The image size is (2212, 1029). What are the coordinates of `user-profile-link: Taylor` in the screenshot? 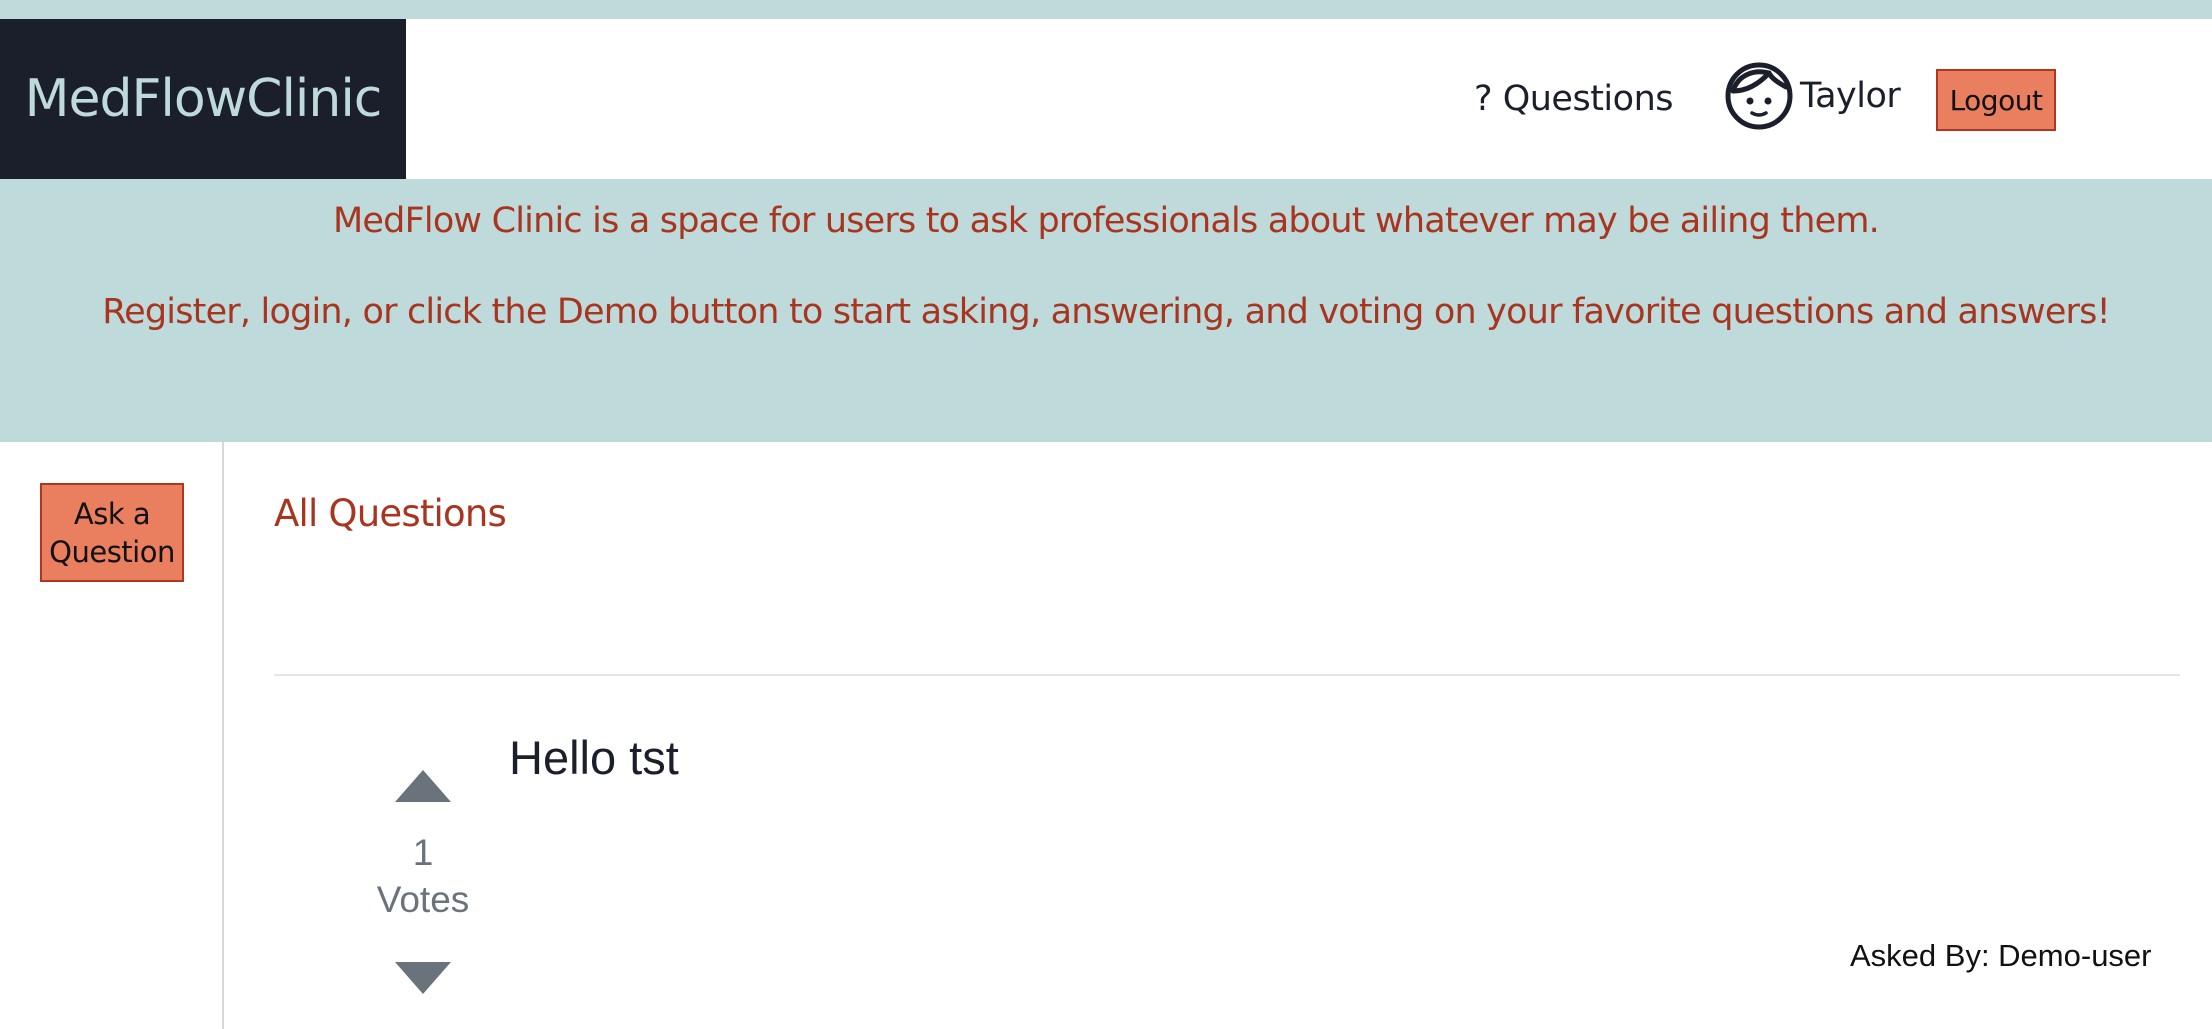 It's located at (1812, 96).